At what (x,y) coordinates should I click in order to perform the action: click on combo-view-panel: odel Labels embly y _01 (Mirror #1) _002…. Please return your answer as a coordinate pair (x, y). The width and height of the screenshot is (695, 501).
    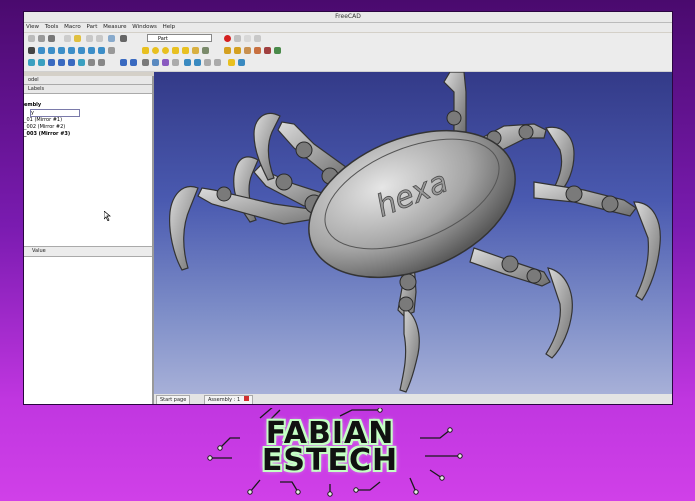
    Looking at the image, I should click on (89, 240).